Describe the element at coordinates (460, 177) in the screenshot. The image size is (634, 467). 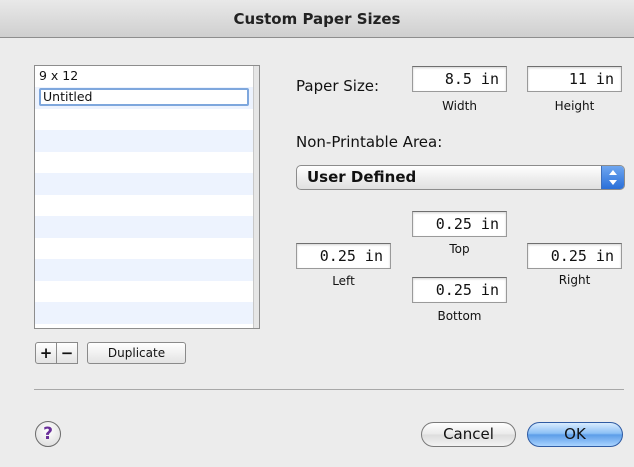
I see `non-printable-area-popup: User Defined` at that location.